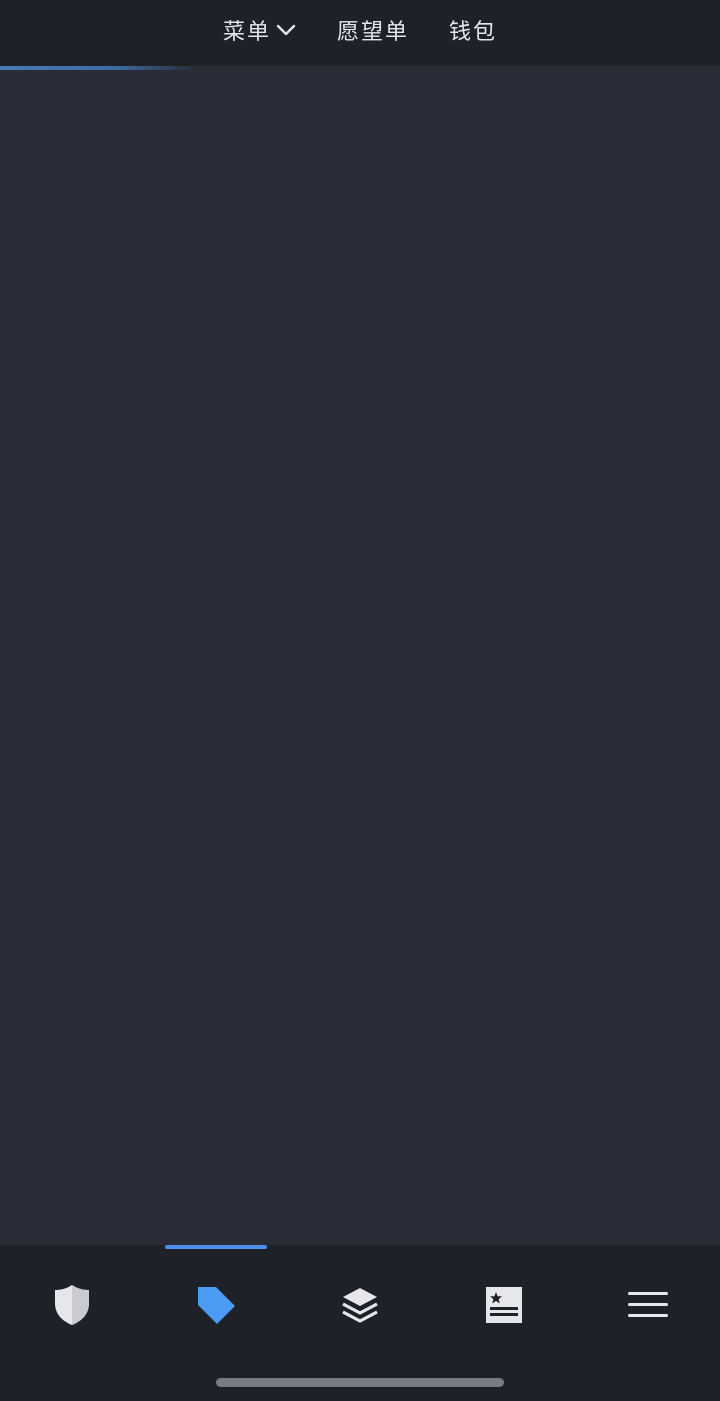 The width and height of the screenshot is (720, 1401). I want to click on top-nav: 菜单 愿望单 钱包, so click(360, 30).